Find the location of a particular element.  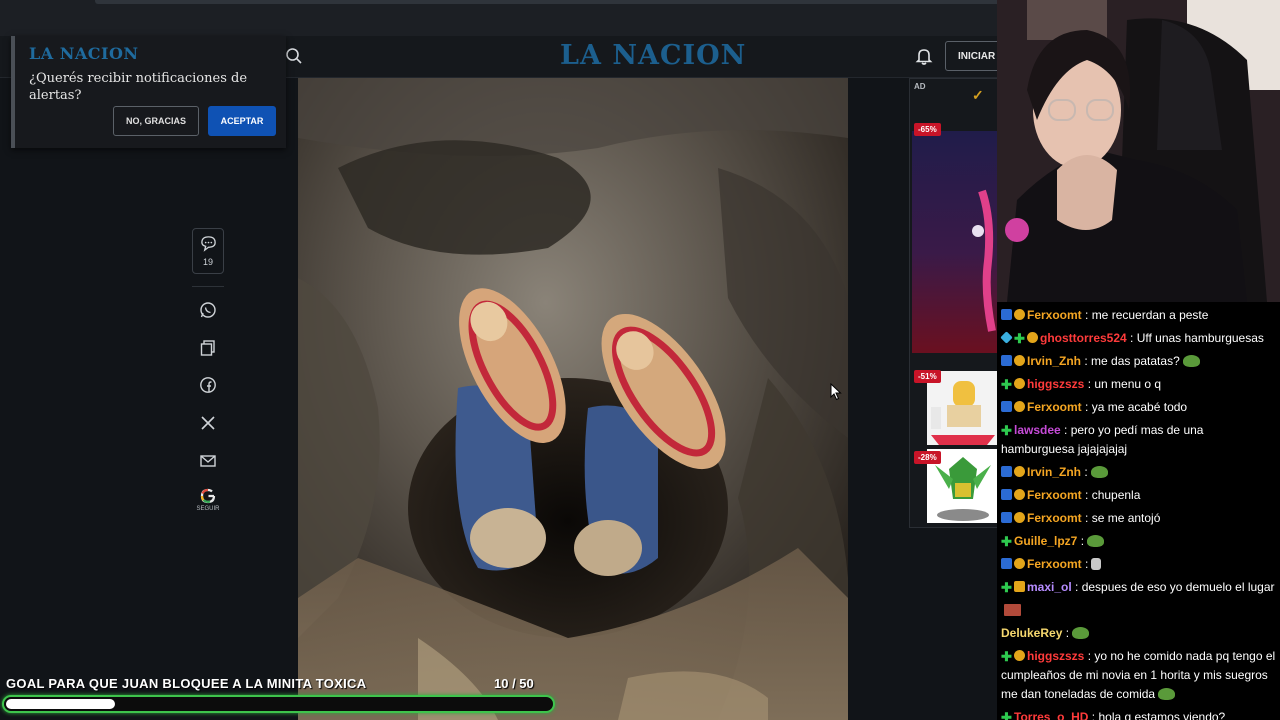

browser-tab-strip is located at coordinates (547, 2).